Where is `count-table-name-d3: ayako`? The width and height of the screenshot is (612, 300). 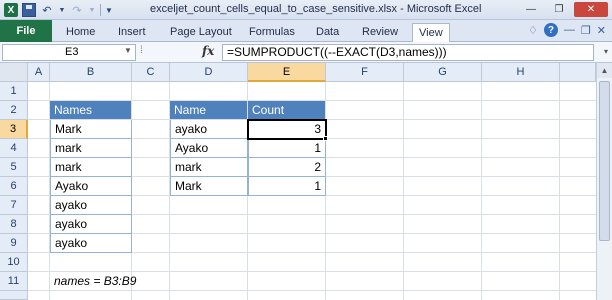
count-table-name-d3: ayako is located at coordinates (209, 129).